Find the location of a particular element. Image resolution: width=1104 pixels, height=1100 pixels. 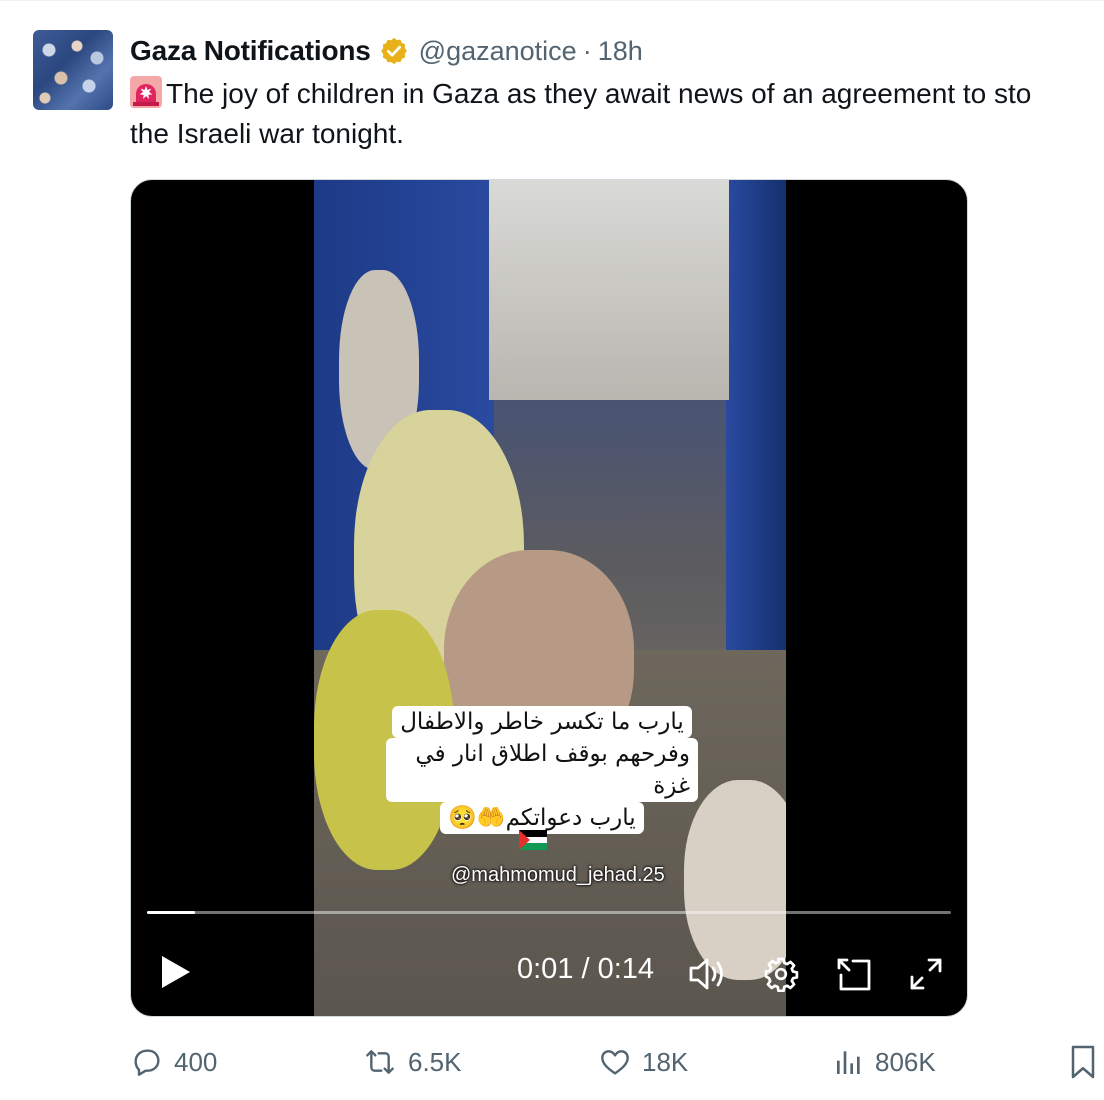

palestine-flag-icon is located at coordinates (533, 840).